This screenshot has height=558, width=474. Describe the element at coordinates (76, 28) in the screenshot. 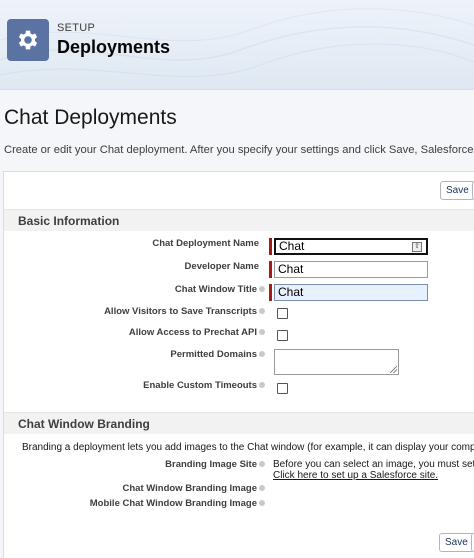

I see `header-eyebrow: SETUP` at that location.